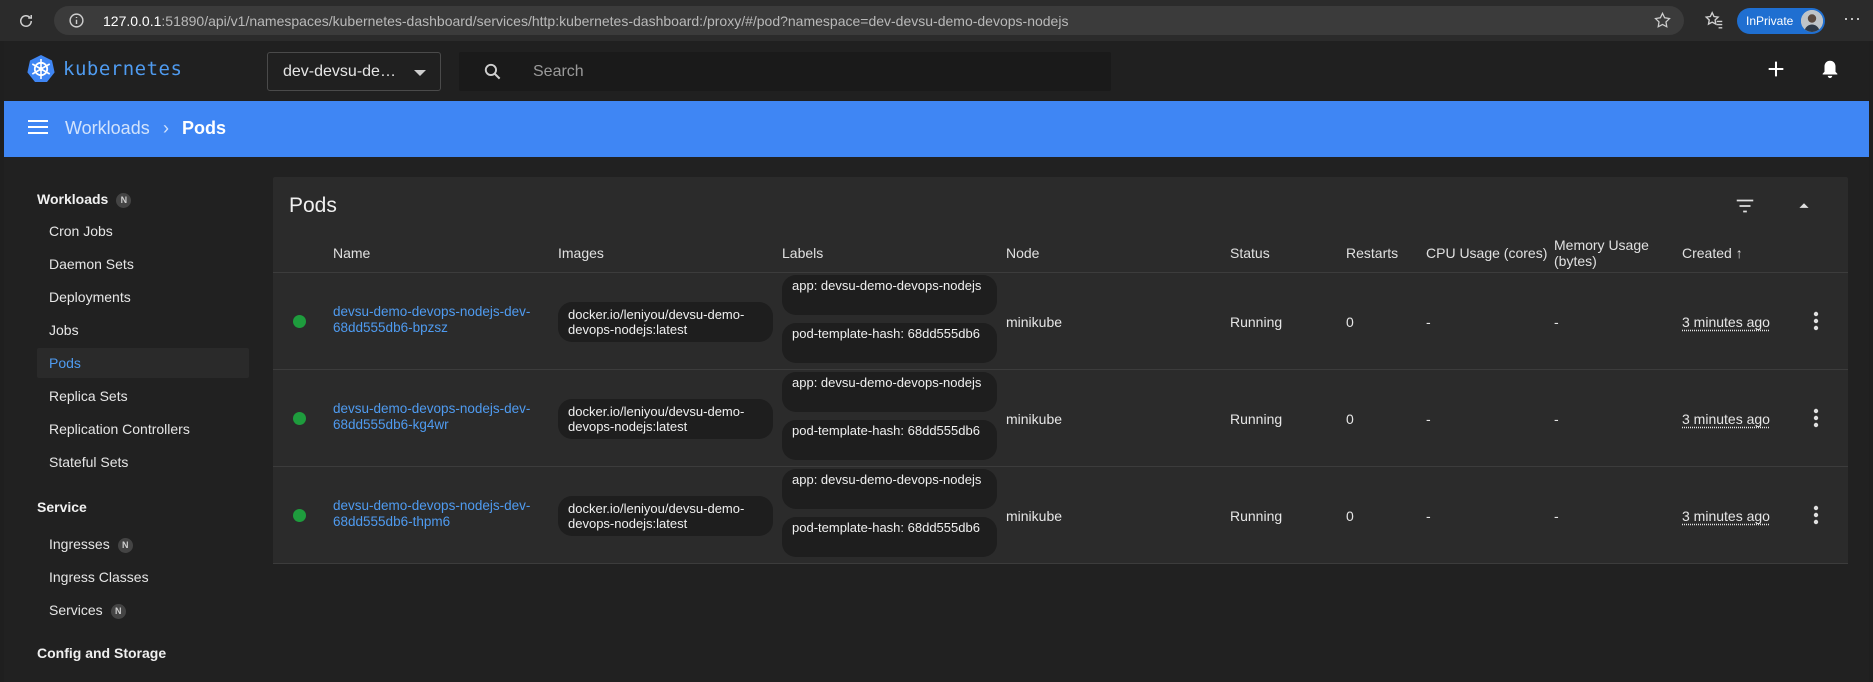 Image resolution: width=1873 pixels, height=682 pixels. What do you see at coordinates (143, 330) in the screenshot?
I see `sidebar-item-jobs: Jobs` at bounding box center [143, 330].